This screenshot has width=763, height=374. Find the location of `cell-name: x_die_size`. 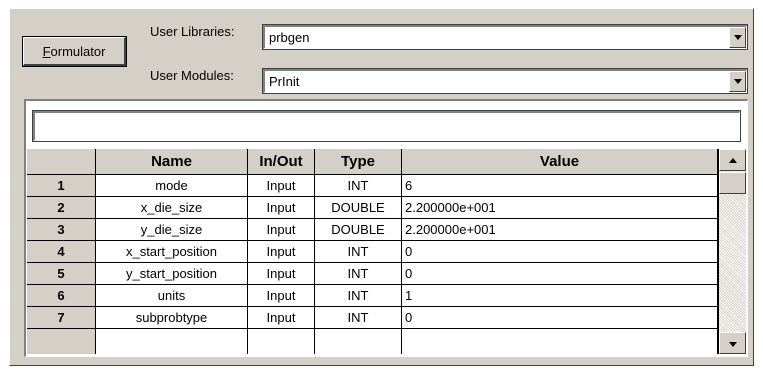

cell-name: x_die_size is located at coordinates (172, 208).